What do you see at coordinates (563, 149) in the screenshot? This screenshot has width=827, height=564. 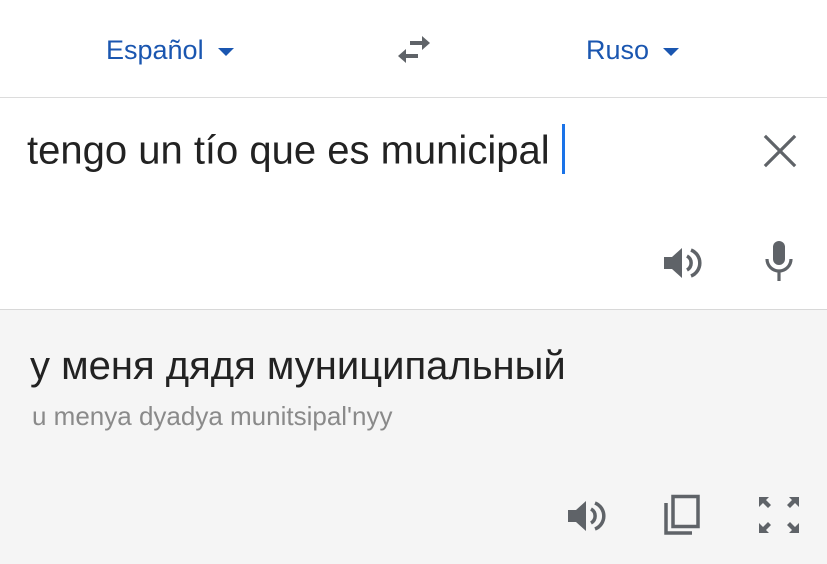 I see `text-cursor` at bounding box center [563, 149].